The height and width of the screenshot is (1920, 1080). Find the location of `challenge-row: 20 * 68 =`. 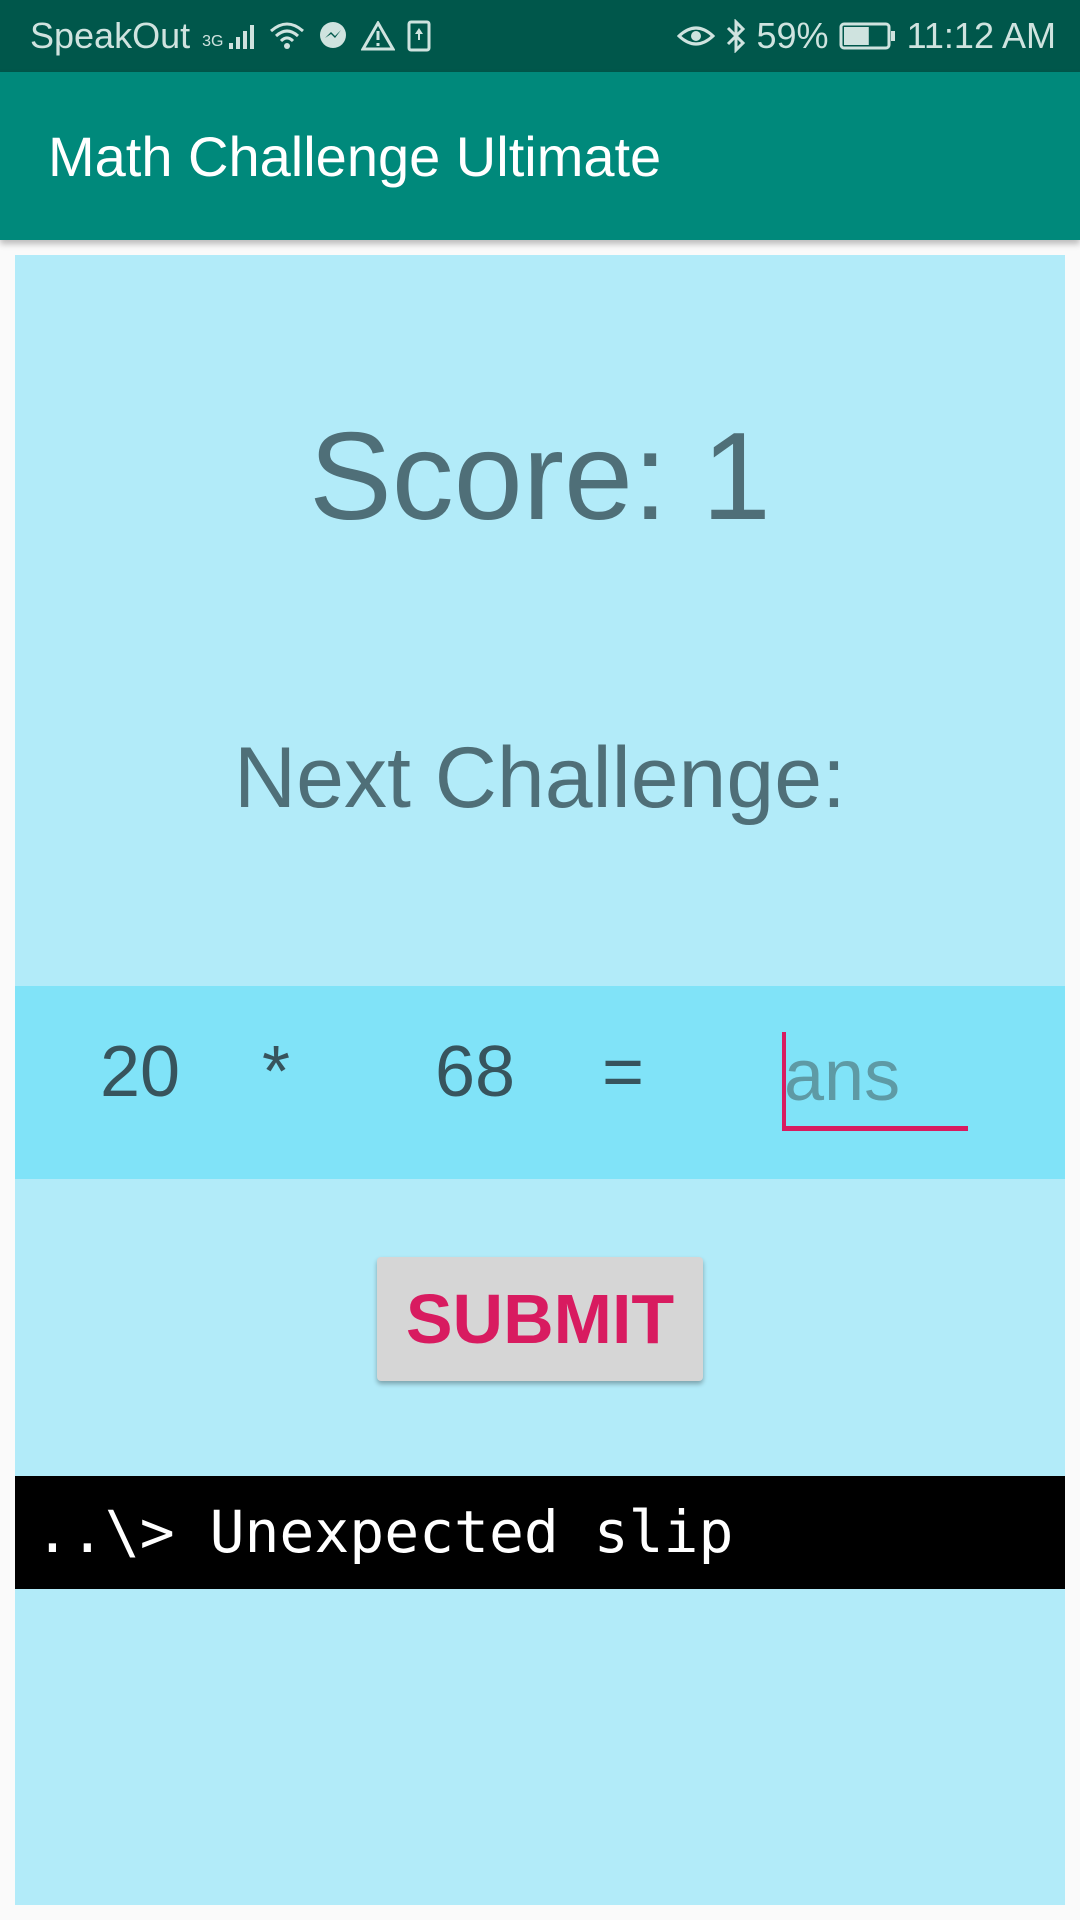

challenge-row: 20 * 68 = is located at coordinates (540, 1082).